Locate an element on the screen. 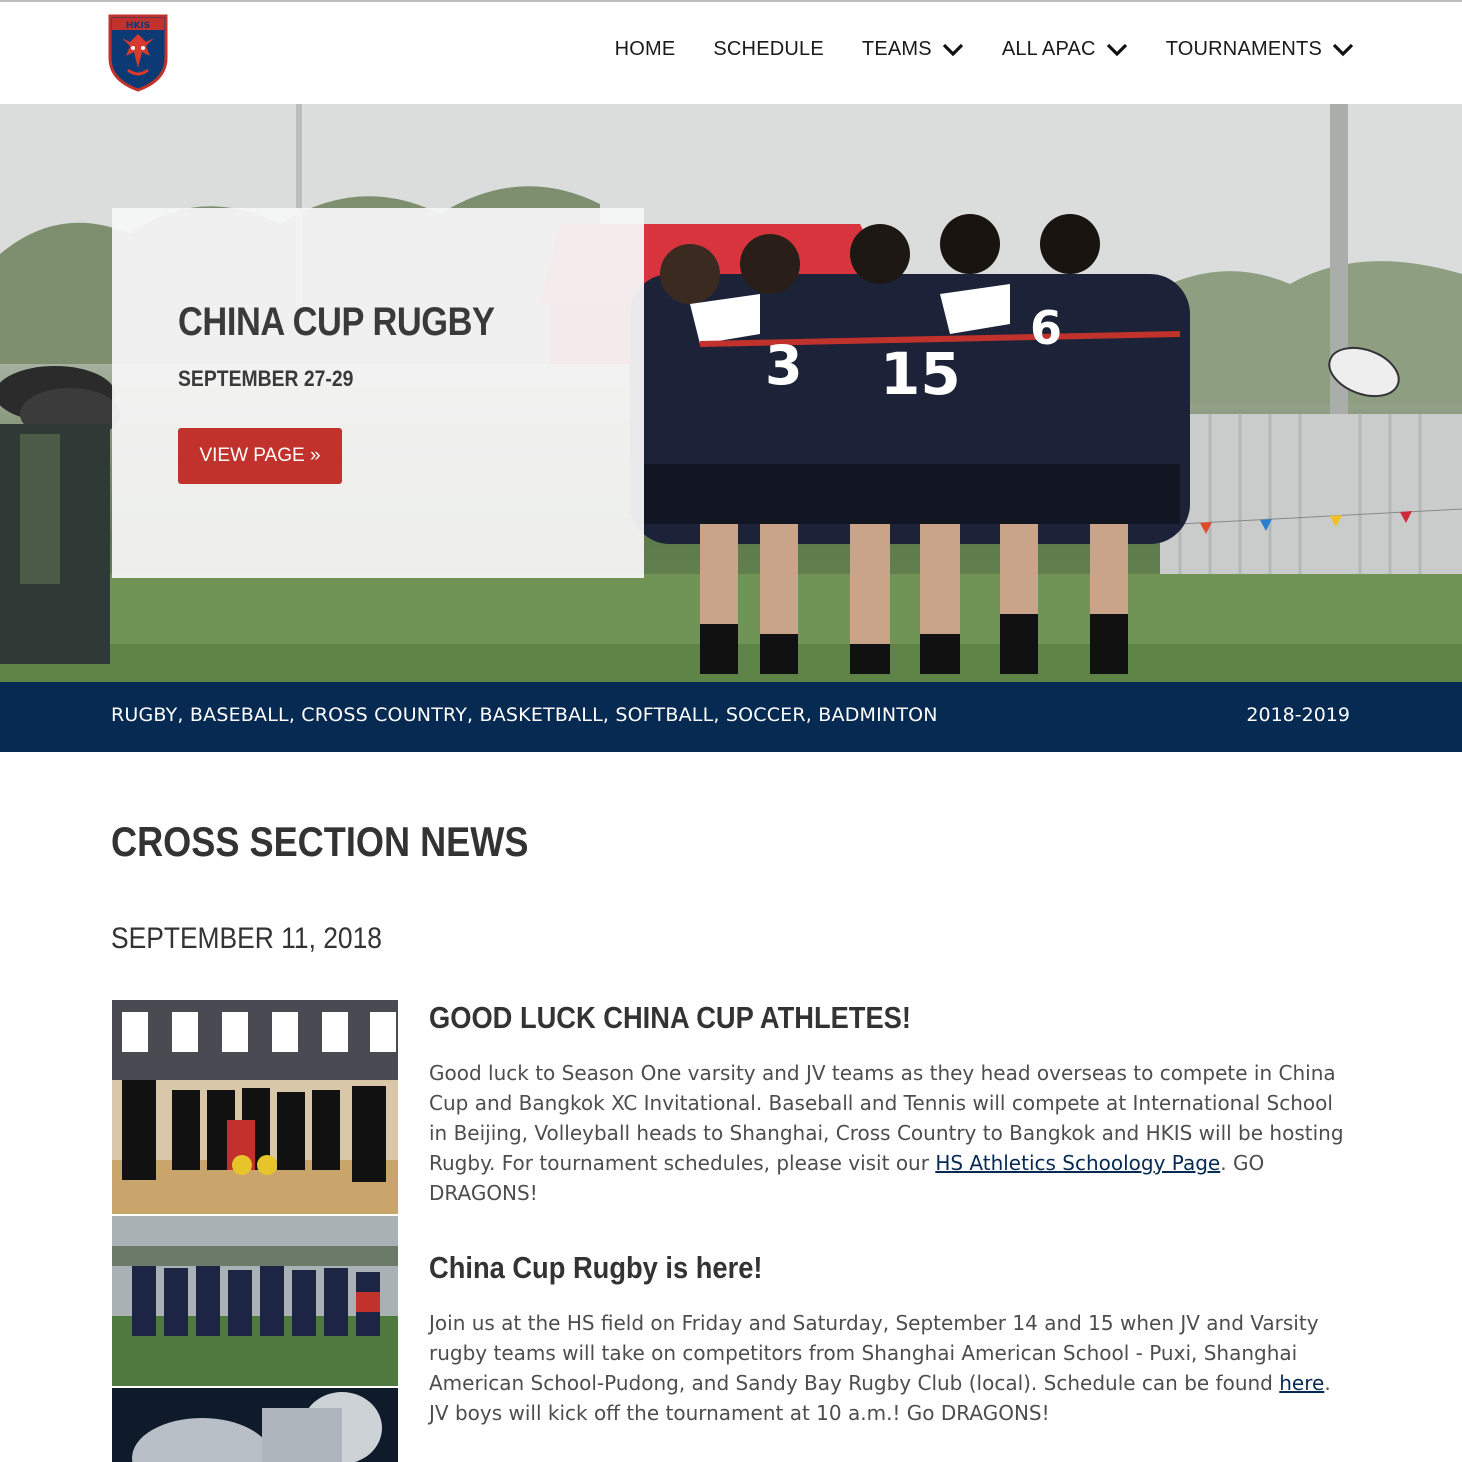 The height and width of the screenshot is (1462, 1462). volleyball-team-image is located at coordinates (255, 1107).